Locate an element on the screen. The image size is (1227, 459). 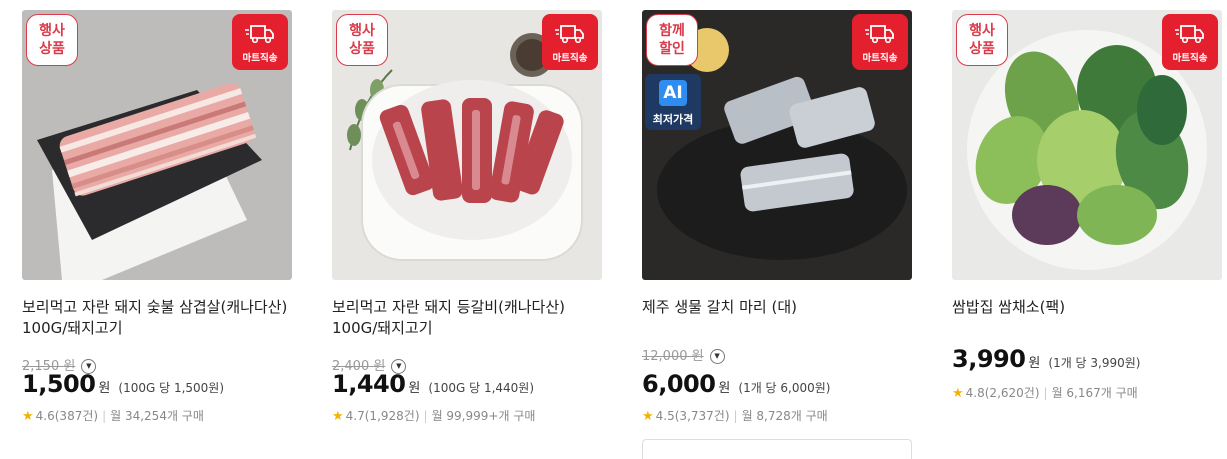
ai-lowest-price-badge: AI 최저가격 is located at coordinates (673, 102).